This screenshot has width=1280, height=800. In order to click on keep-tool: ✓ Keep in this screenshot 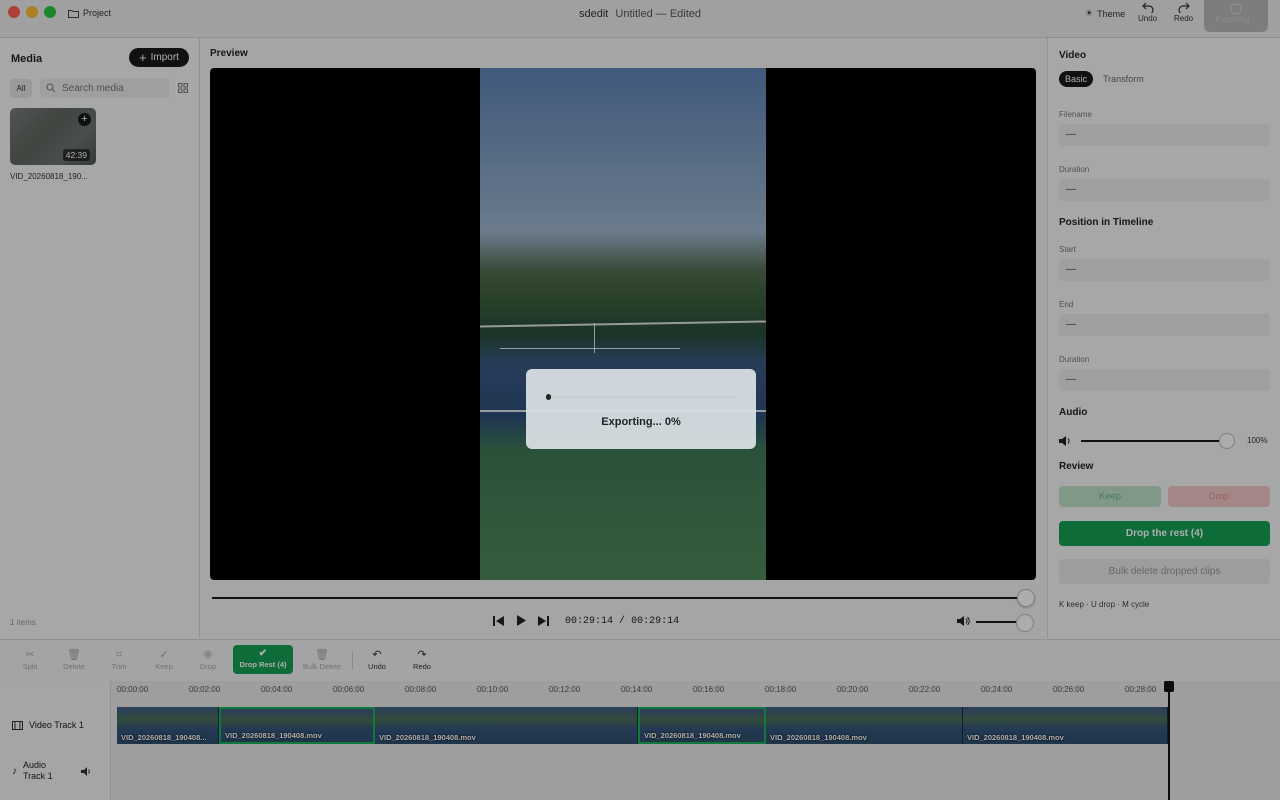, I will do `click(164, 659)`.